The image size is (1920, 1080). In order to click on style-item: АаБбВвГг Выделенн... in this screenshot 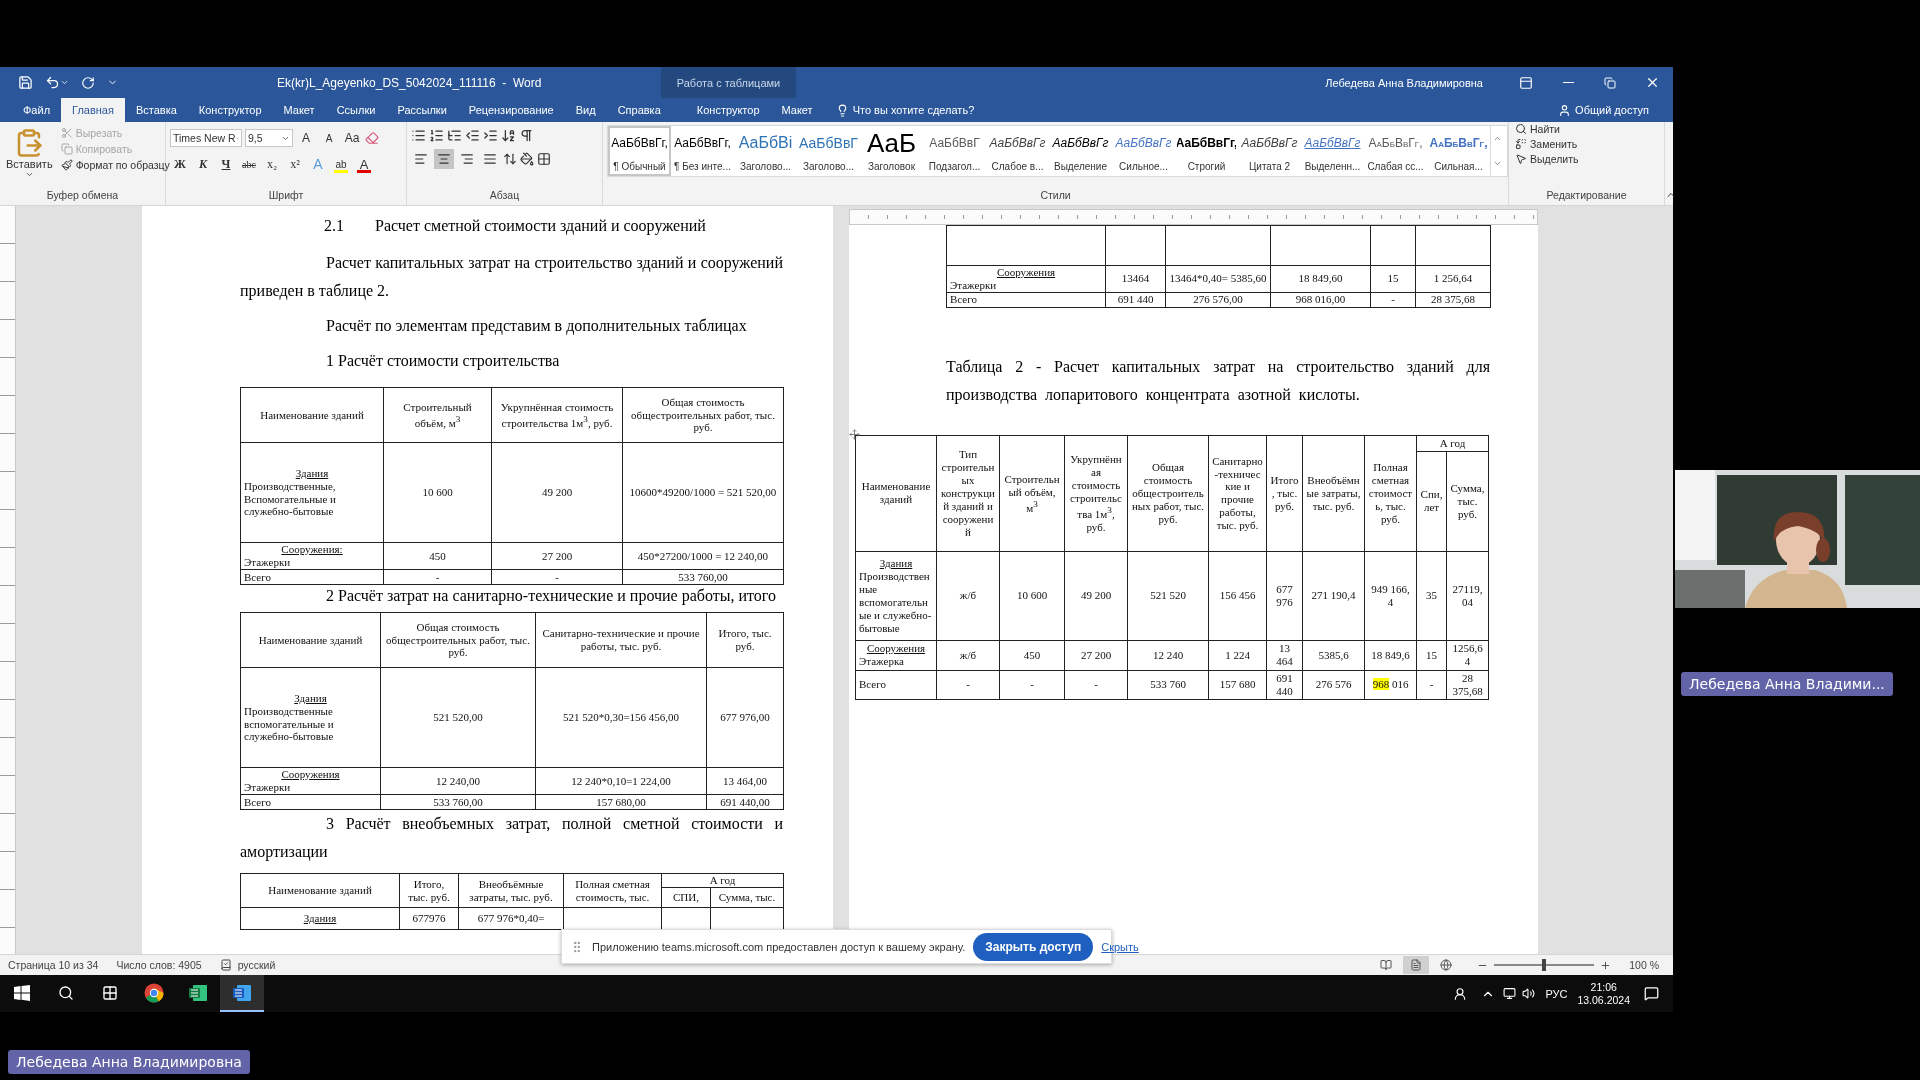, I will do `click(1332, 151)`.